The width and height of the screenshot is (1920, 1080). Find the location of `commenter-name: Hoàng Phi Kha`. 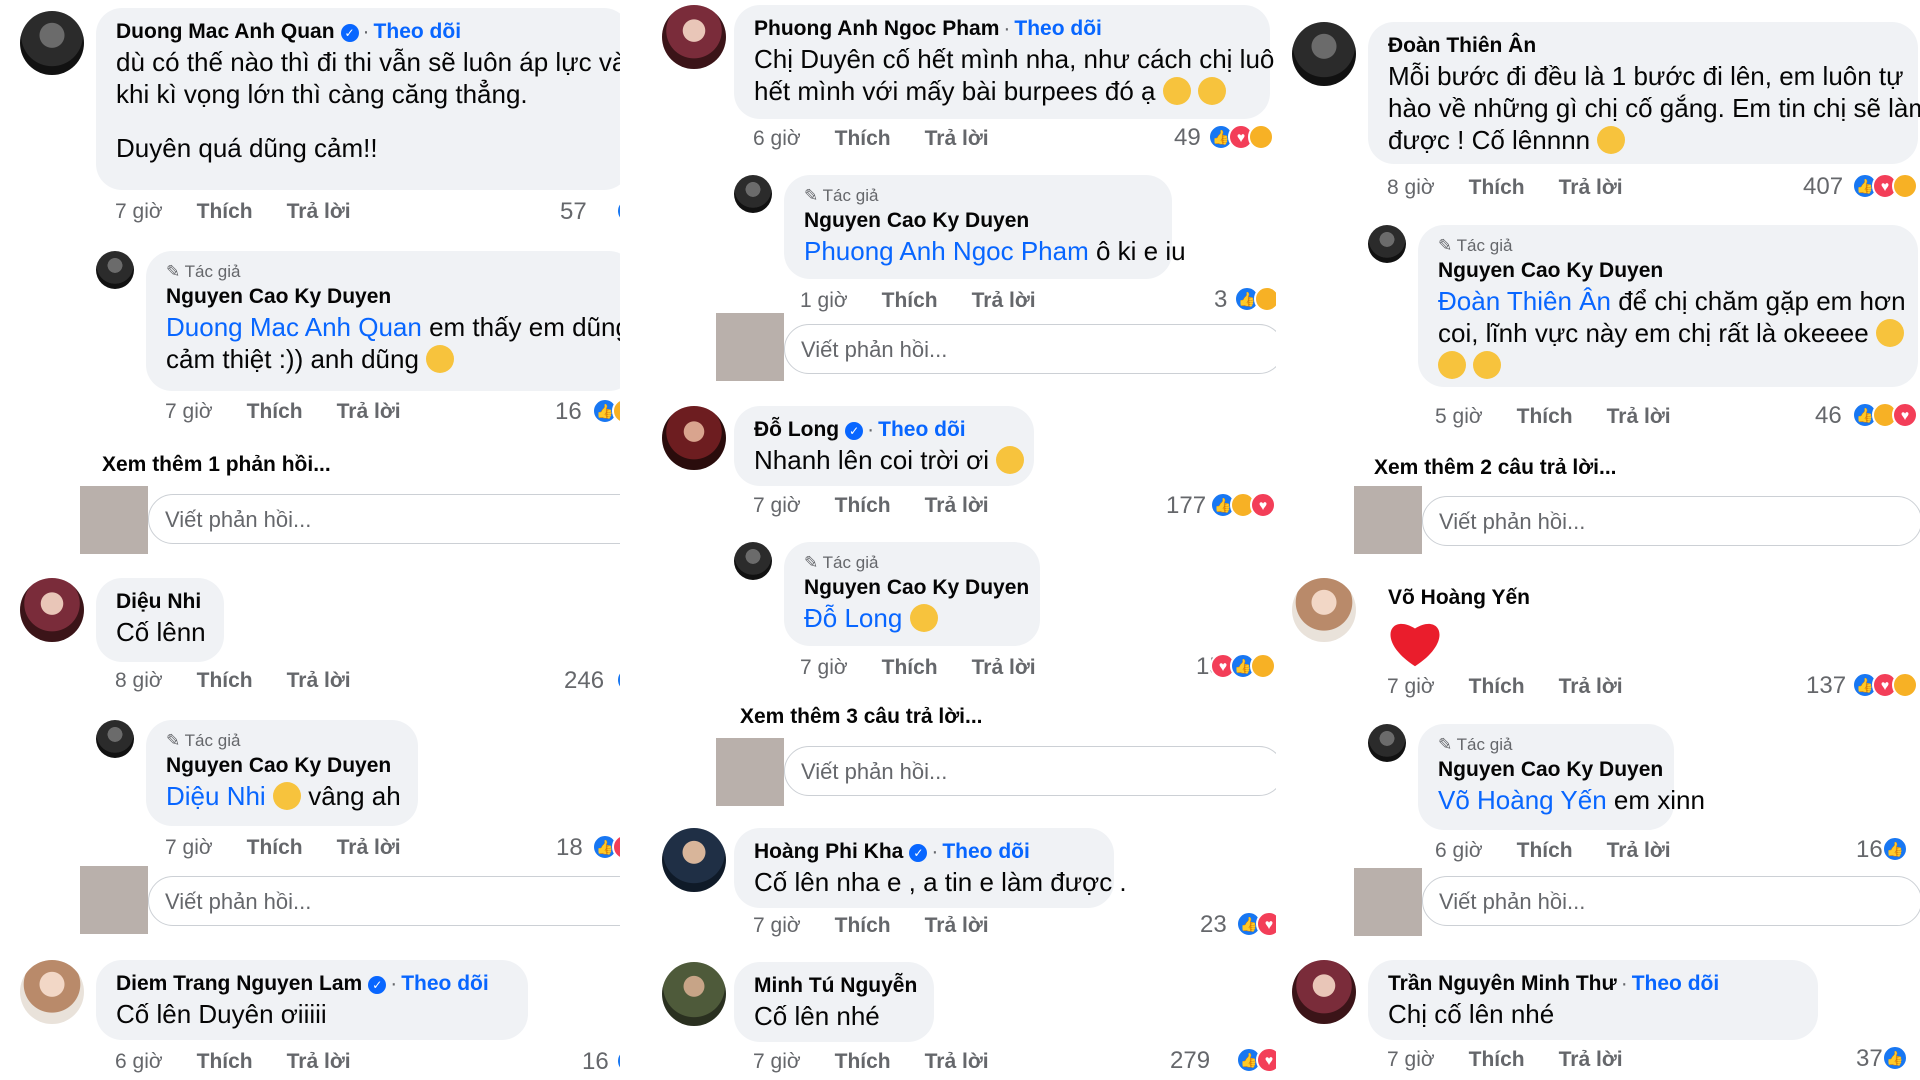

commenter-name: Hoàng Phi Kha is located at coordinates (828, 851).